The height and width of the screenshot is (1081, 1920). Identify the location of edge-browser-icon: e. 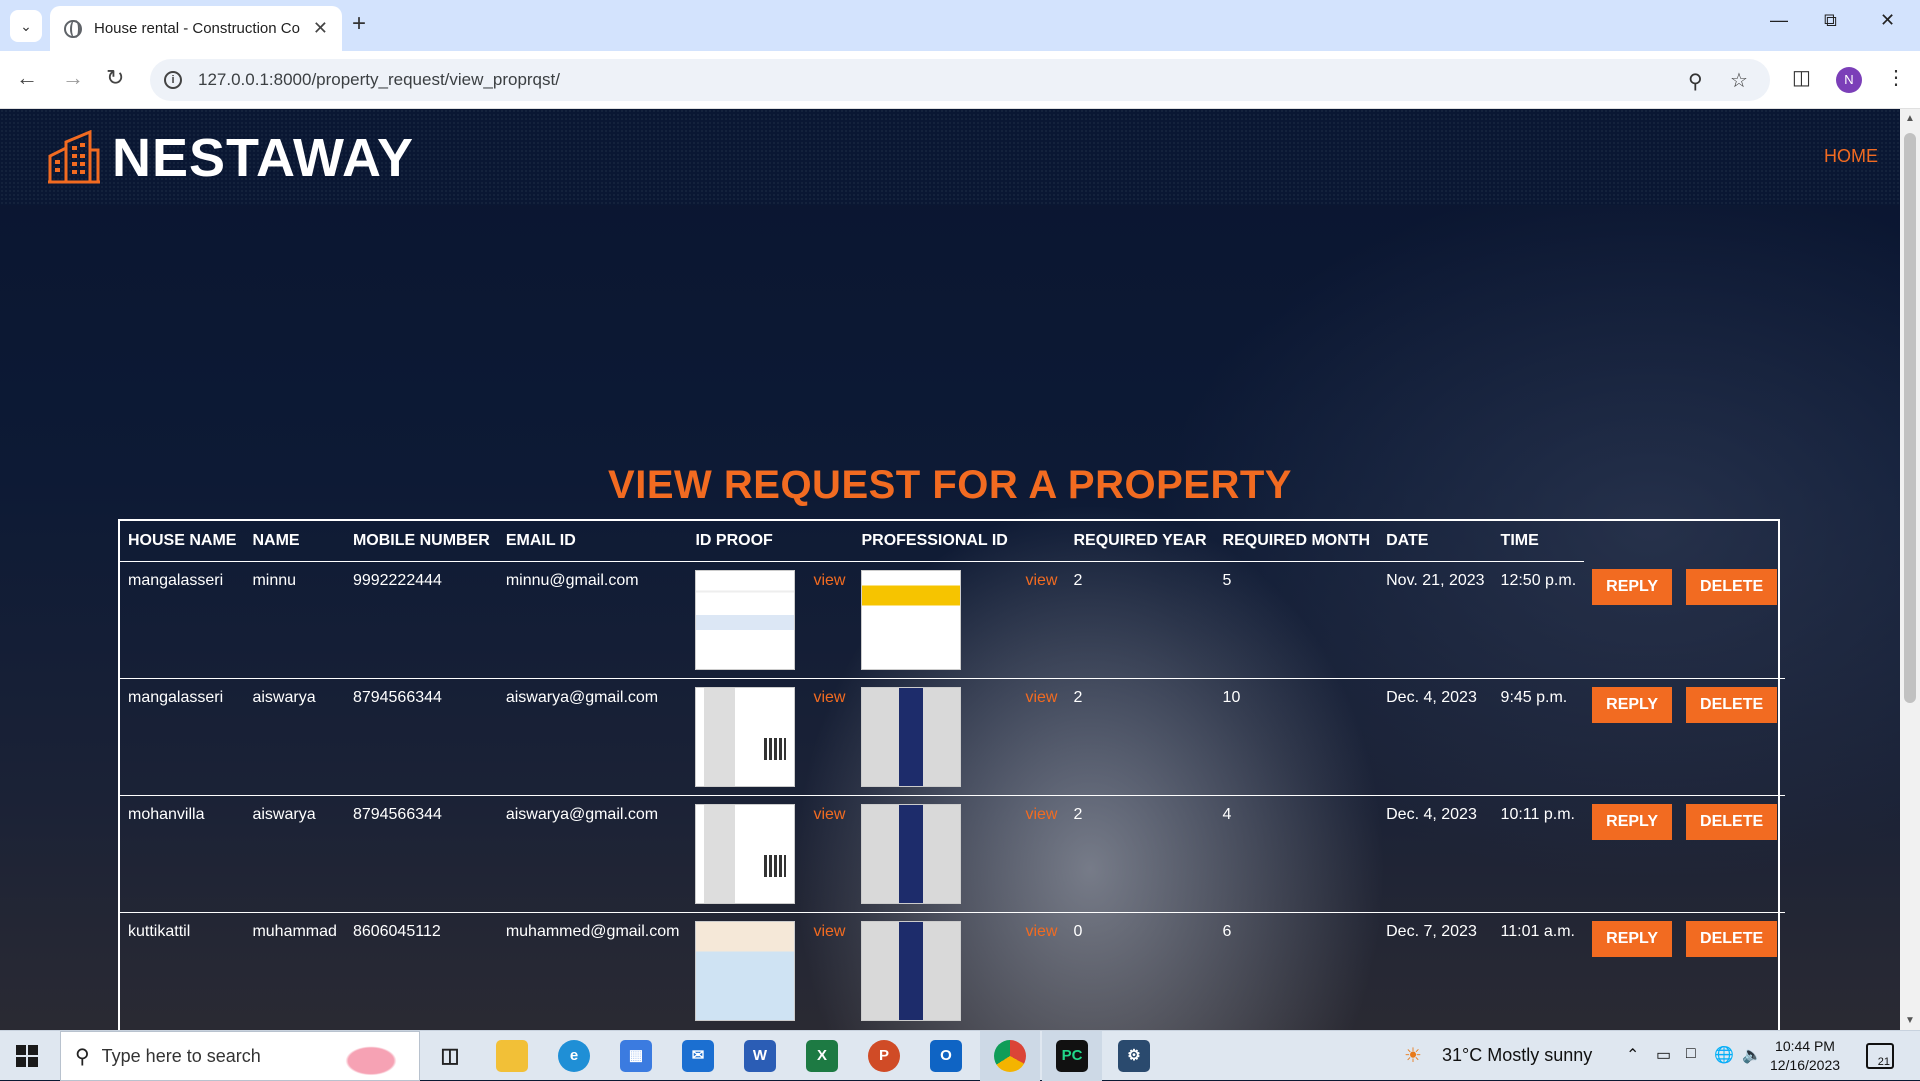
(574, 1056).